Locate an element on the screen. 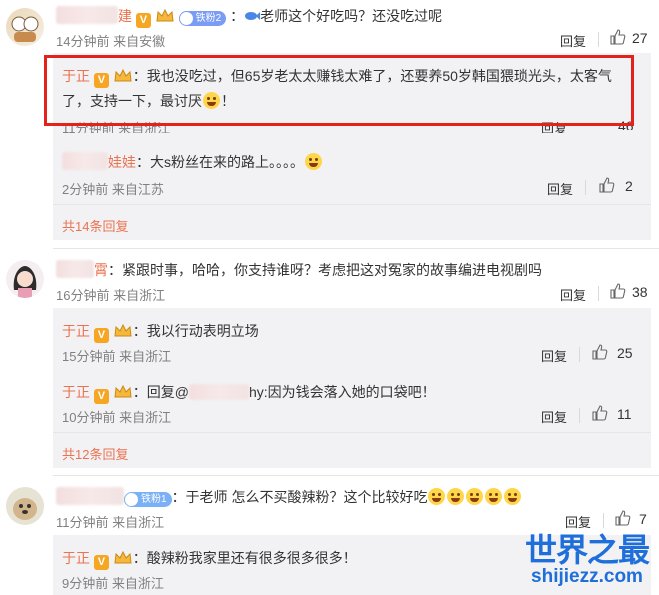 This screenshot has height=595, width=659. watermark: 世界之最 shijiezz.com is located at coordinates (587, 559).